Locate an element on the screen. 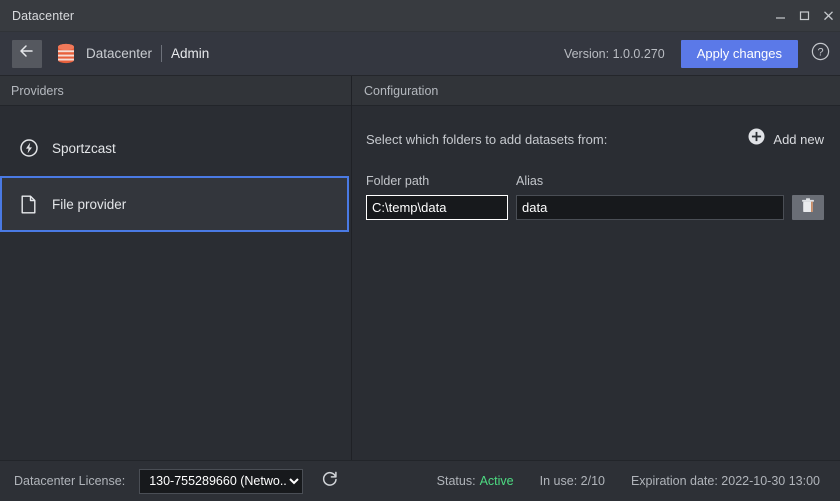 The width and height of the screenshot is (840, 501). refresh-license-button is located at coordinates (330, 481).